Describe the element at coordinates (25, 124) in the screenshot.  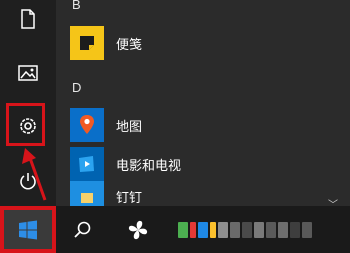
I see `settings-highlight-box` at that location.